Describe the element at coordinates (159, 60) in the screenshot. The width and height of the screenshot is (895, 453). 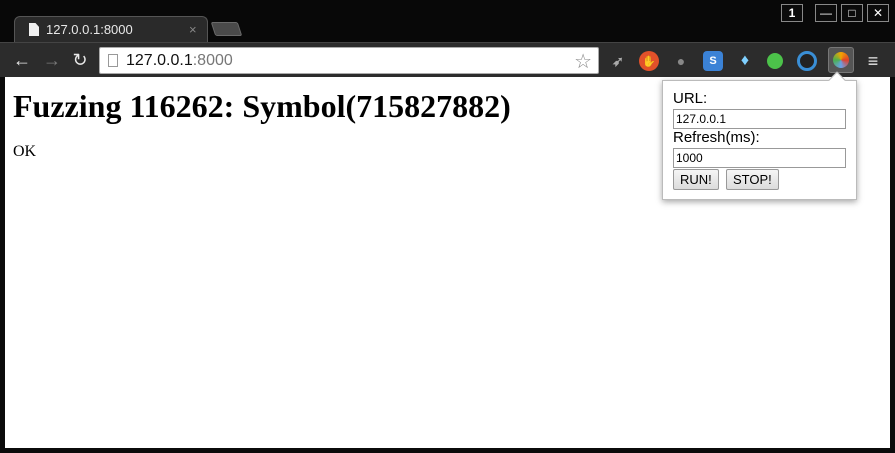
I see `address-host: 127.0.0.1` at that location.